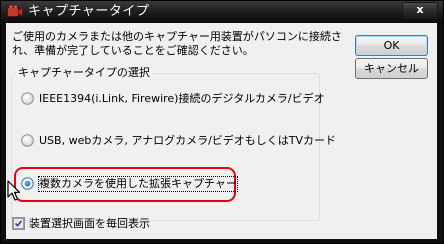 This screenshot has height=244, width=444. I want to click on mouse-pointer-icon, so click(14, 190).